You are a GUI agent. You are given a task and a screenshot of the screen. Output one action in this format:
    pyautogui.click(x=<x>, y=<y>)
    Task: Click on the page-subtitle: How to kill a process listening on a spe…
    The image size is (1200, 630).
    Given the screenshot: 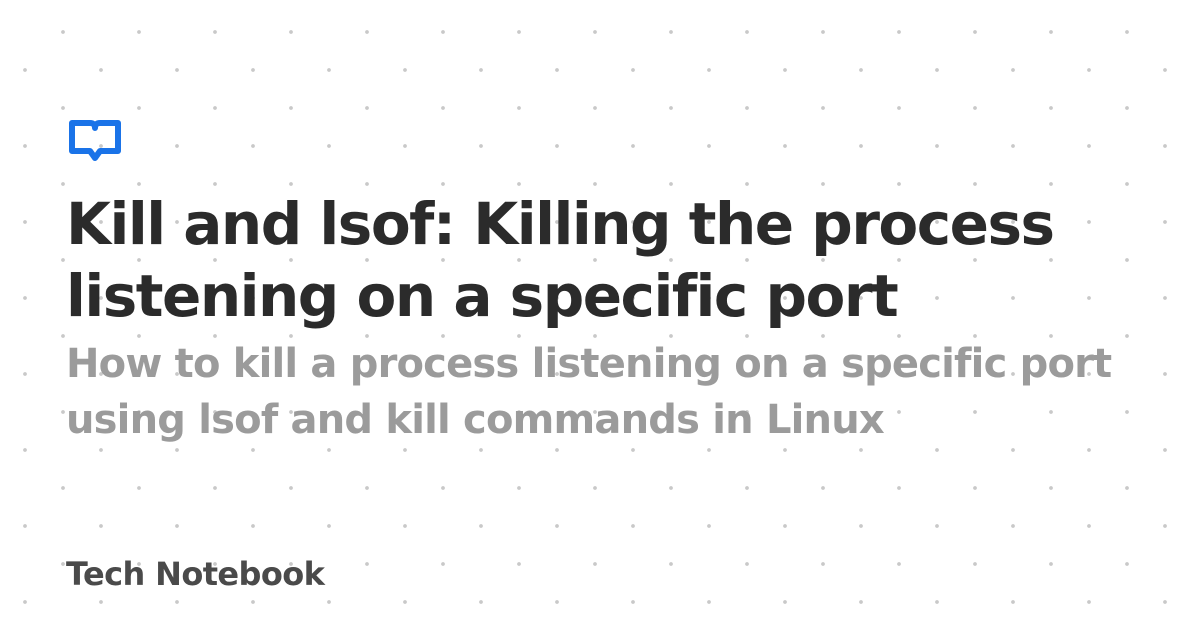 What is the action you would take?
    pyautogui.click(x=589, y=392)
    